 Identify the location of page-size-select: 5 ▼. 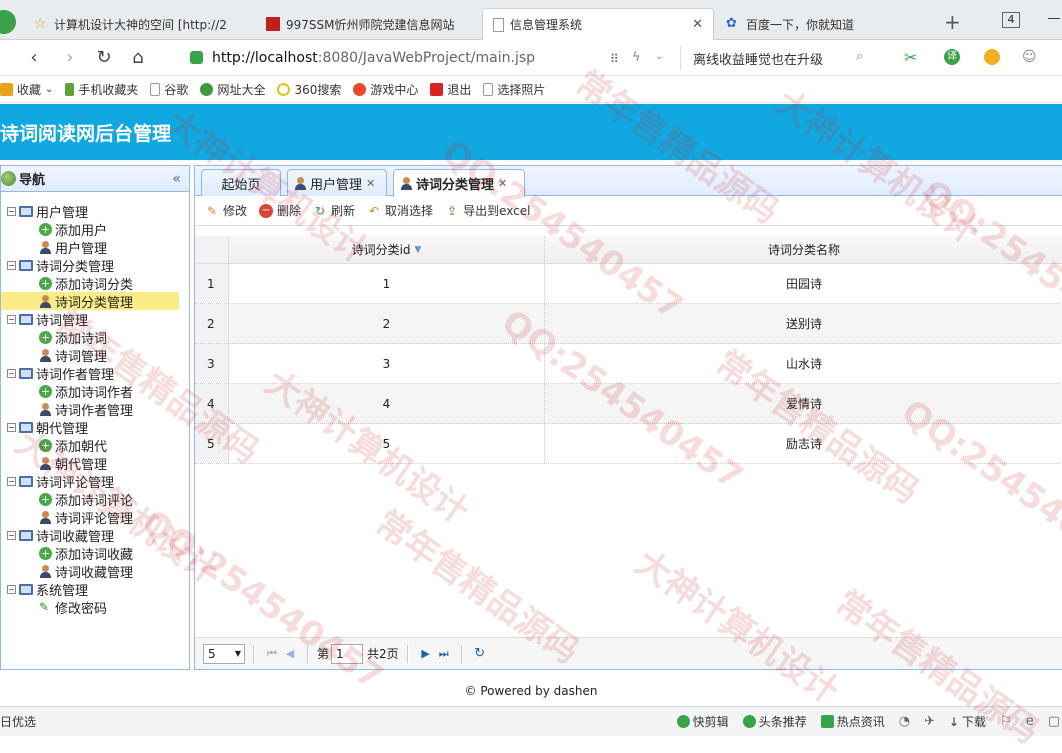
(224, 653).